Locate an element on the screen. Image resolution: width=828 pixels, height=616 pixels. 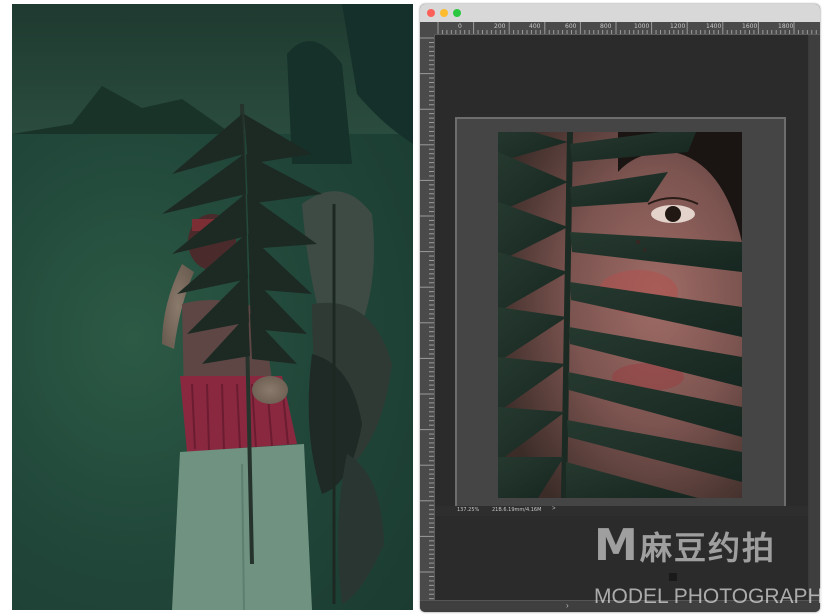
title-bar is located at coordinates (620, 13).